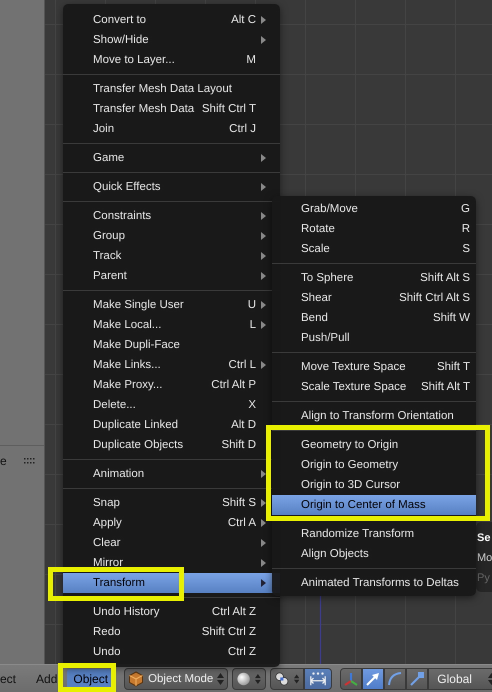  What do you see at coordinates (374, 298) in the screenshot?
I see `menu-item: Shear Shift Ctrl Alt S` at bounding box center [374, 298].